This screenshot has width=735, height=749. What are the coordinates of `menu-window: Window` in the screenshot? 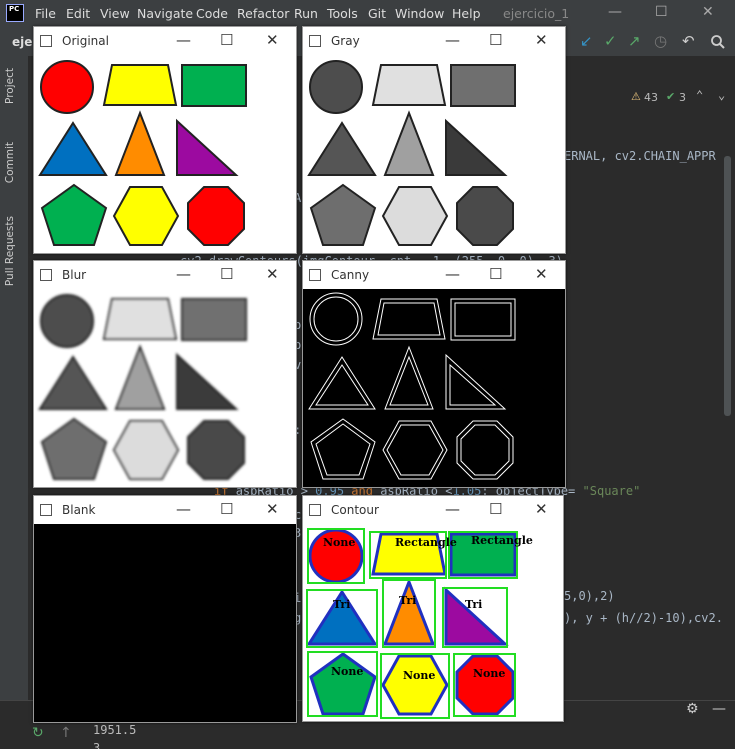 It's located at (419, 13).